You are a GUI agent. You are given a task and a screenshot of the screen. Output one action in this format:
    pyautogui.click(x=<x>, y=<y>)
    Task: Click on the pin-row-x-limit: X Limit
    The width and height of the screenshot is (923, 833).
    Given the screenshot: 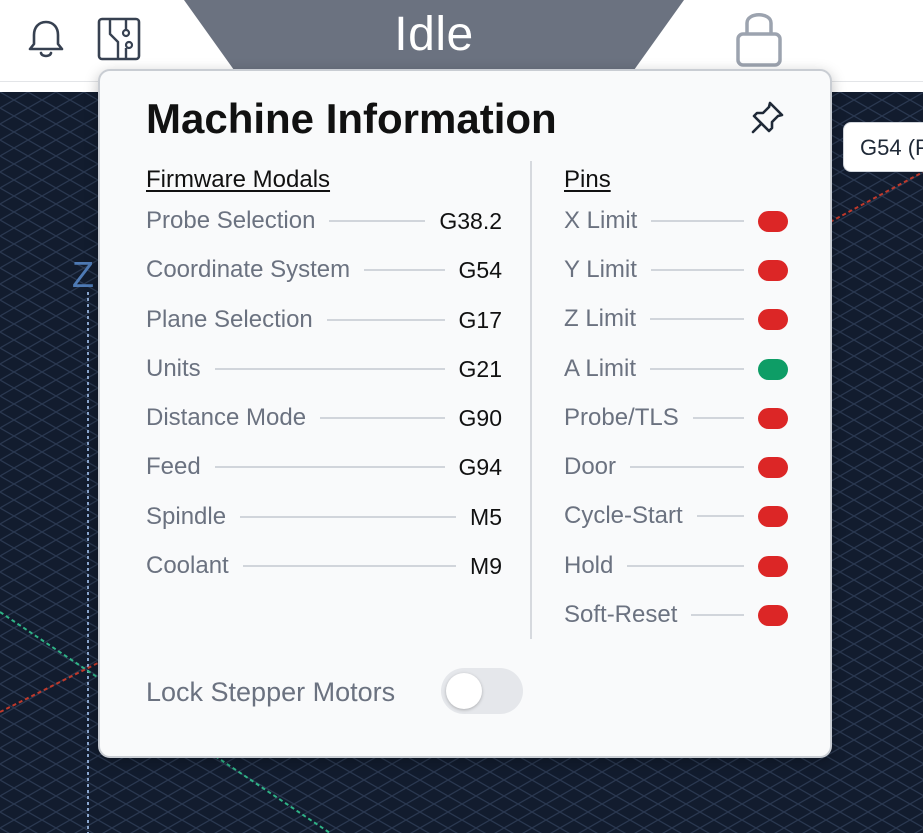 What is the action you would take?
    pyautogui.click(x=676, y=221)
    